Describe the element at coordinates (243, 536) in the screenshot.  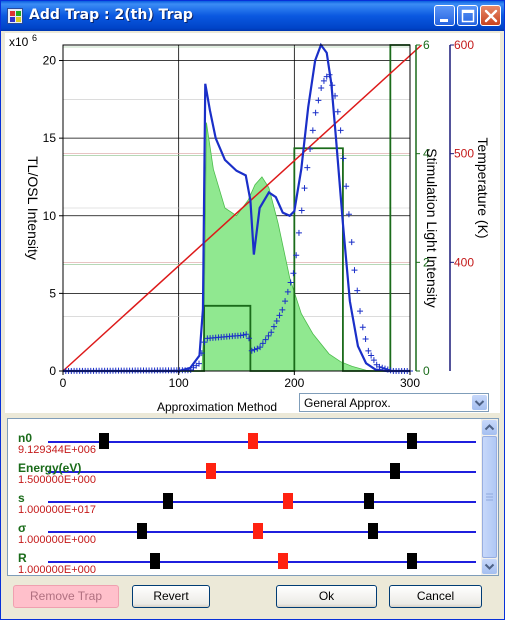
I see `parameter-row: σ 1.000000E+000` at that location.